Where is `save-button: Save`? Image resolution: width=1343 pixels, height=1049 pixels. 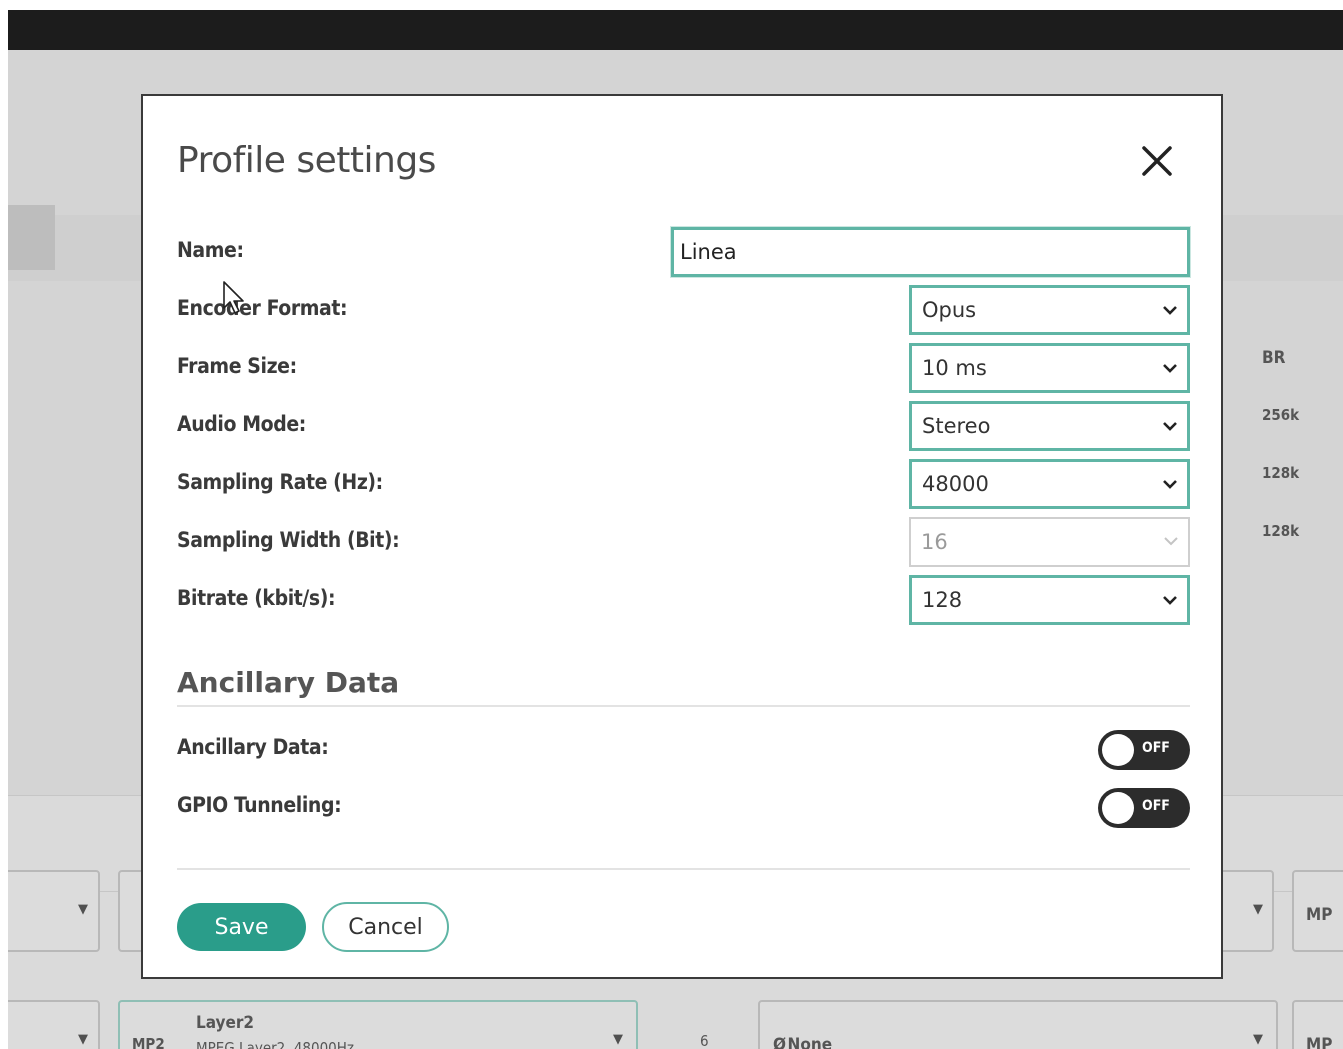 save-button: Save is located at coordinates (241, 927).